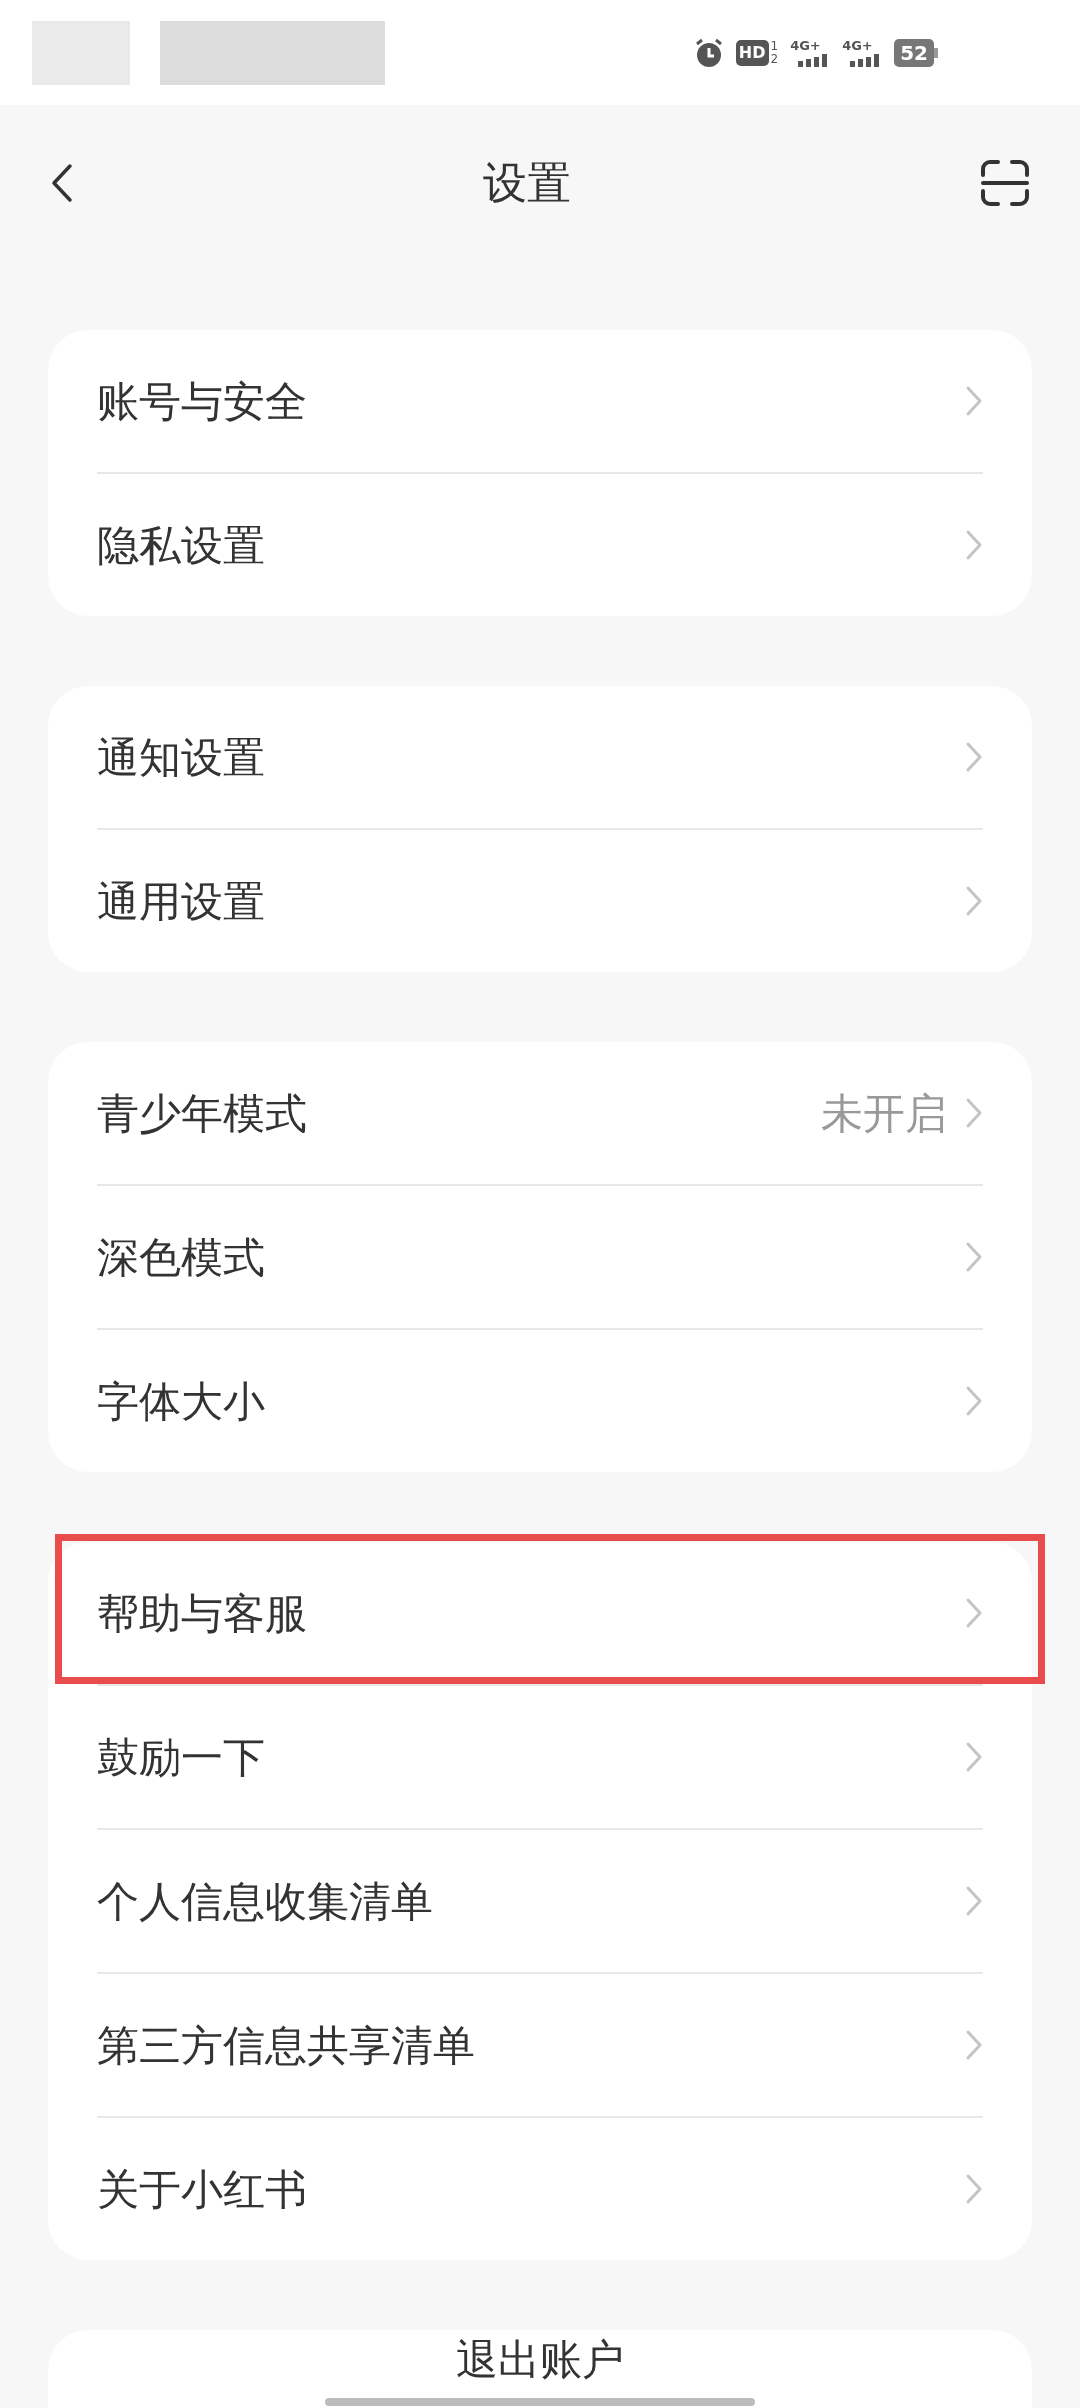 The height and width of the screenshot is (2408, 1080). Describe the element at coordinates (181, 901) in the screenshot. I see `row-label: 通用设置` at that location.